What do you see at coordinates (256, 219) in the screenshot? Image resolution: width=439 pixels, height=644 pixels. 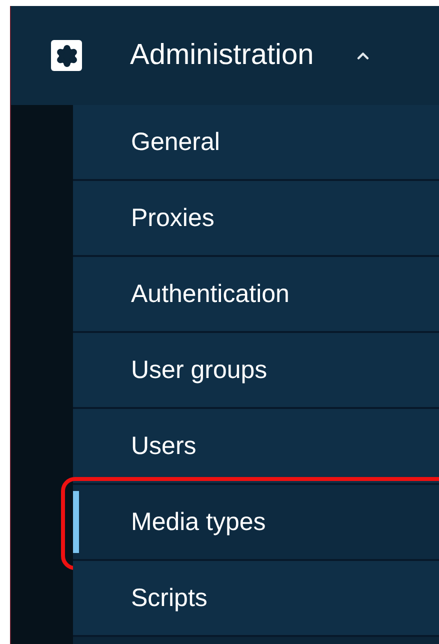 I see `menu-item: Proxies` at bounding box center [256, 219].